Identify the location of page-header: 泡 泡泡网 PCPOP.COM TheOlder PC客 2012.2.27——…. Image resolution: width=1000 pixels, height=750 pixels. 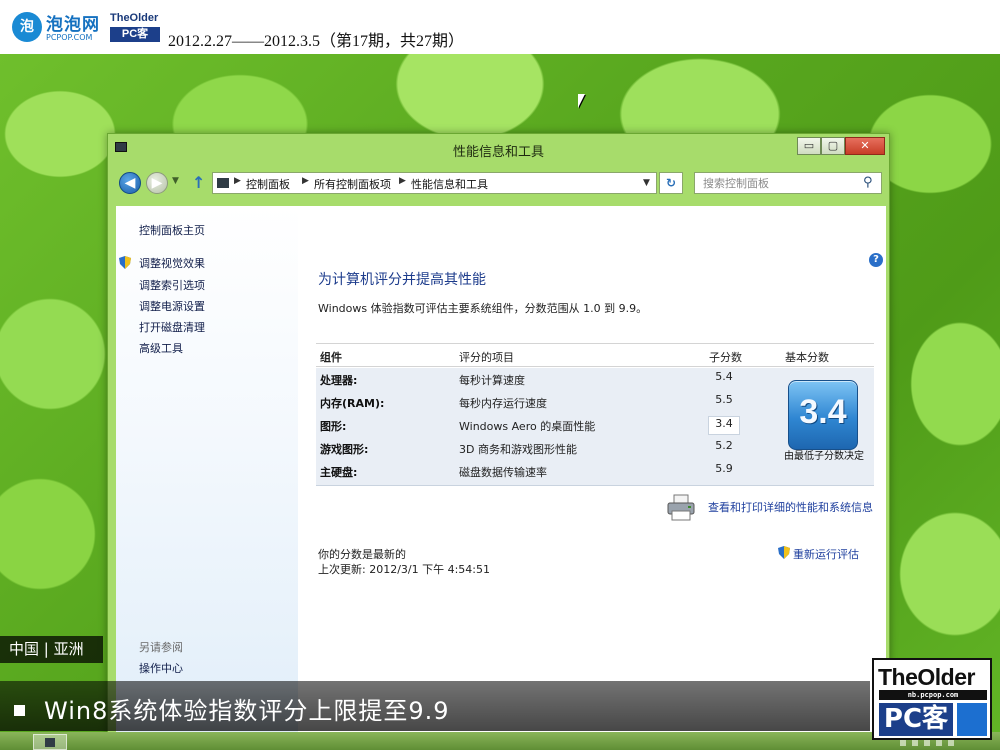
(500, 27).